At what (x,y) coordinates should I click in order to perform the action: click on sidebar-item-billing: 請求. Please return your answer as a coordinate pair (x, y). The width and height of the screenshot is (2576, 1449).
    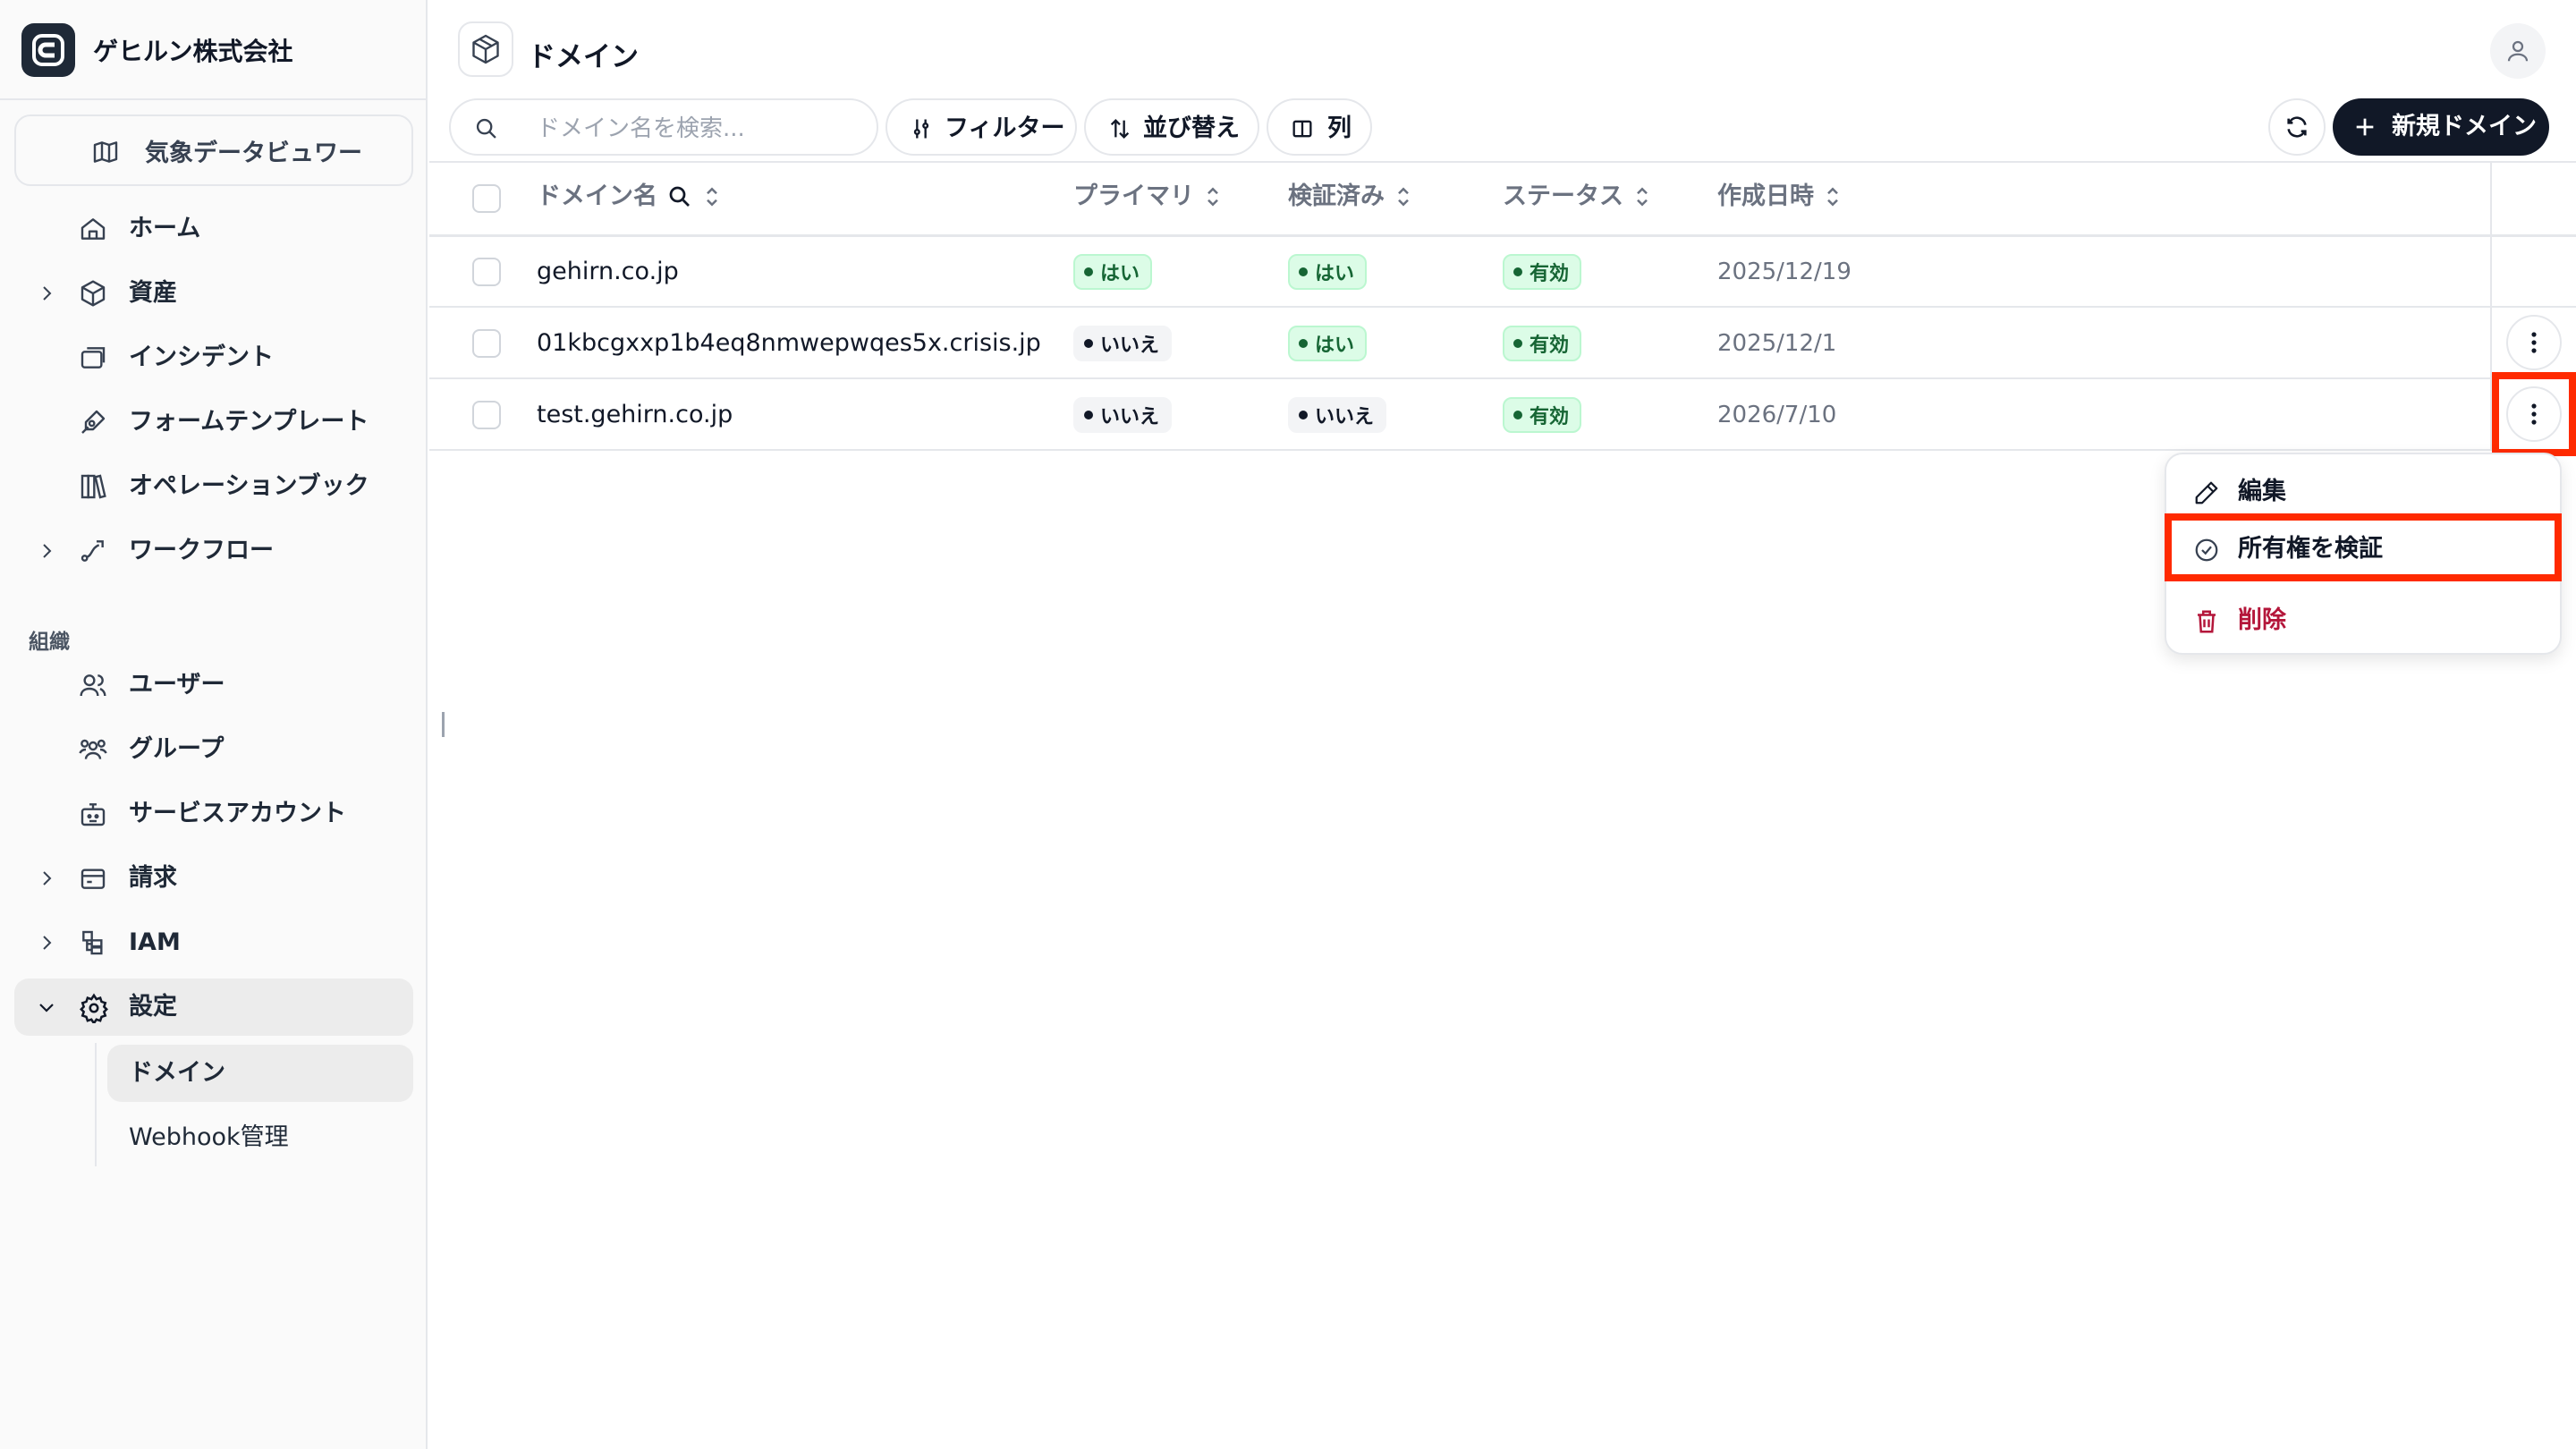
    Looking at the image, I should click on (213, 878).